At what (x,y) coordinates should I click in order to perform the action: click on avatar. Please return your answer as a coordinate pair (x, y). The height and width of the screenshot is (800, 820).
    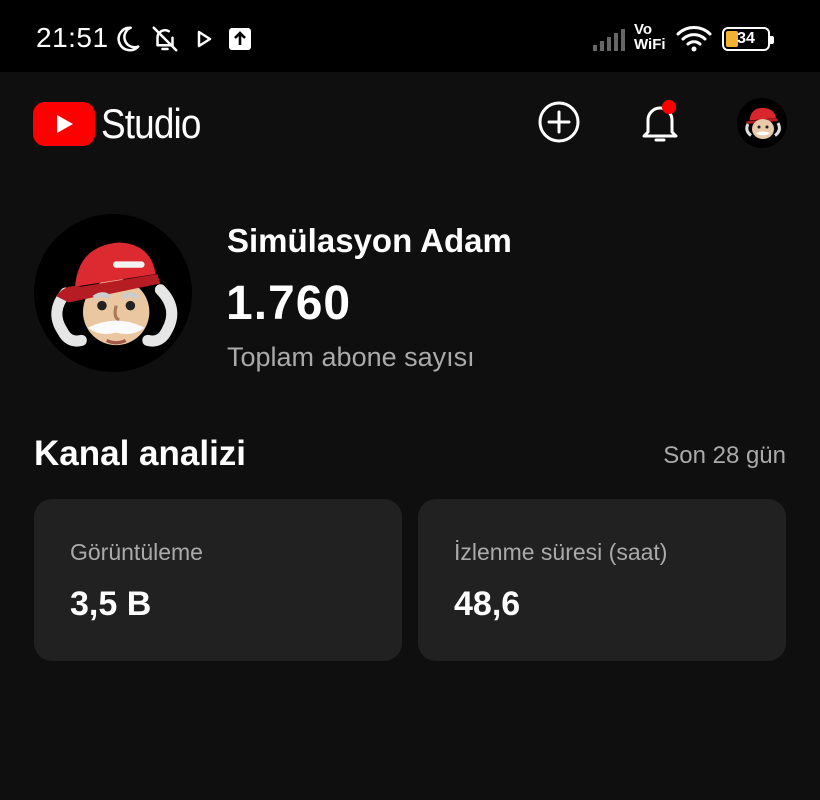
    Looking at the image, I should click on (762, 123).